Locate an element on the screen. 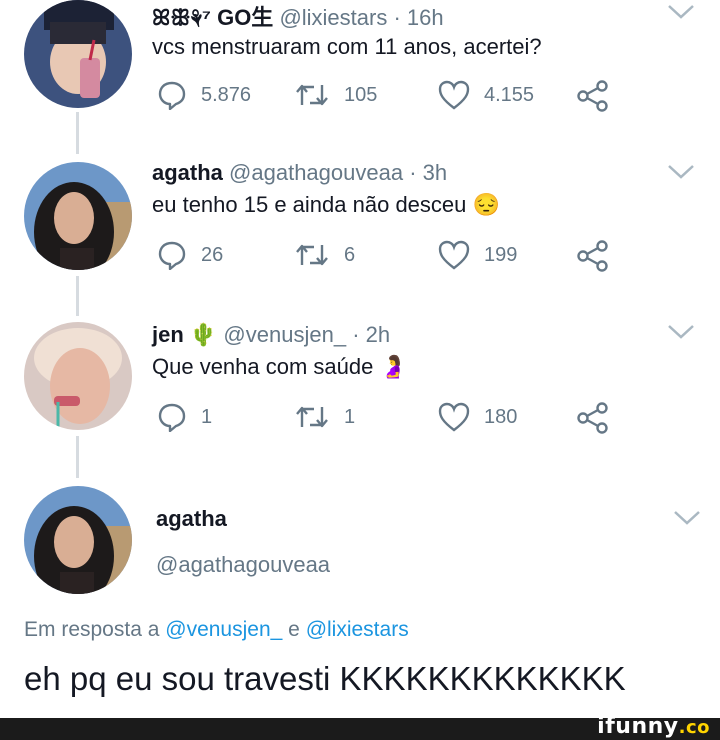  timestamp: · 3h is located at coordinates (428, 172).